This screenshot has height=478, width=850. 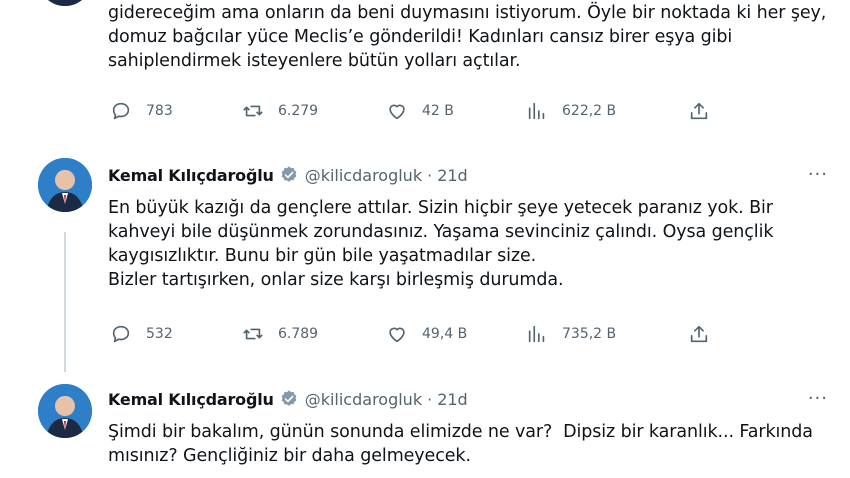 I want to click on reply-button: 532, so click(x=141, y=334).